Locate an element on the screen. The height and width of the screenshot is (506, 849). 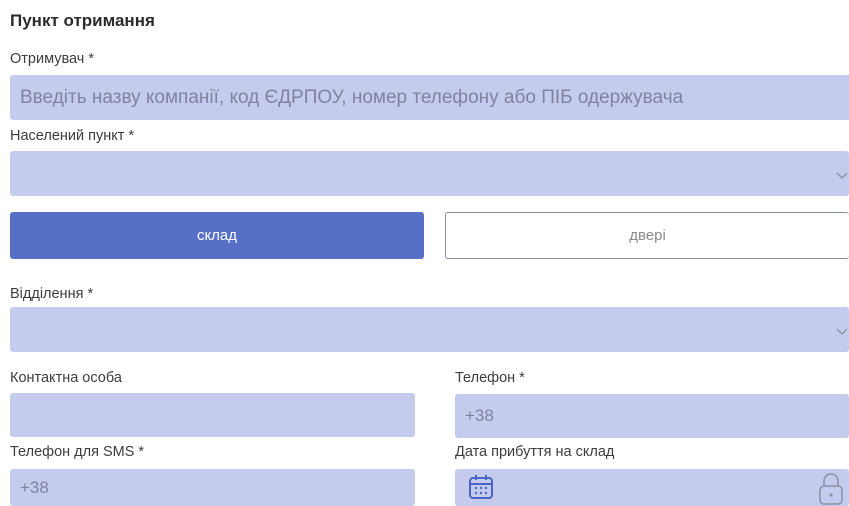
section-title: Пункт отримання is located at coordinates (82, 20).